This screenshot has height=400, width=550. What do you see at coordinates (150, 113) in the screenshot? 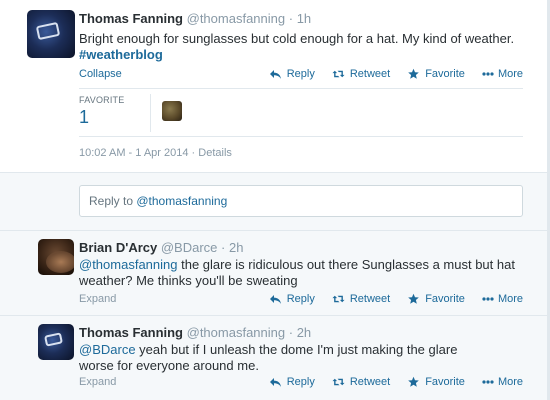
I see `stat-separator` at bounding box center [150, 113].